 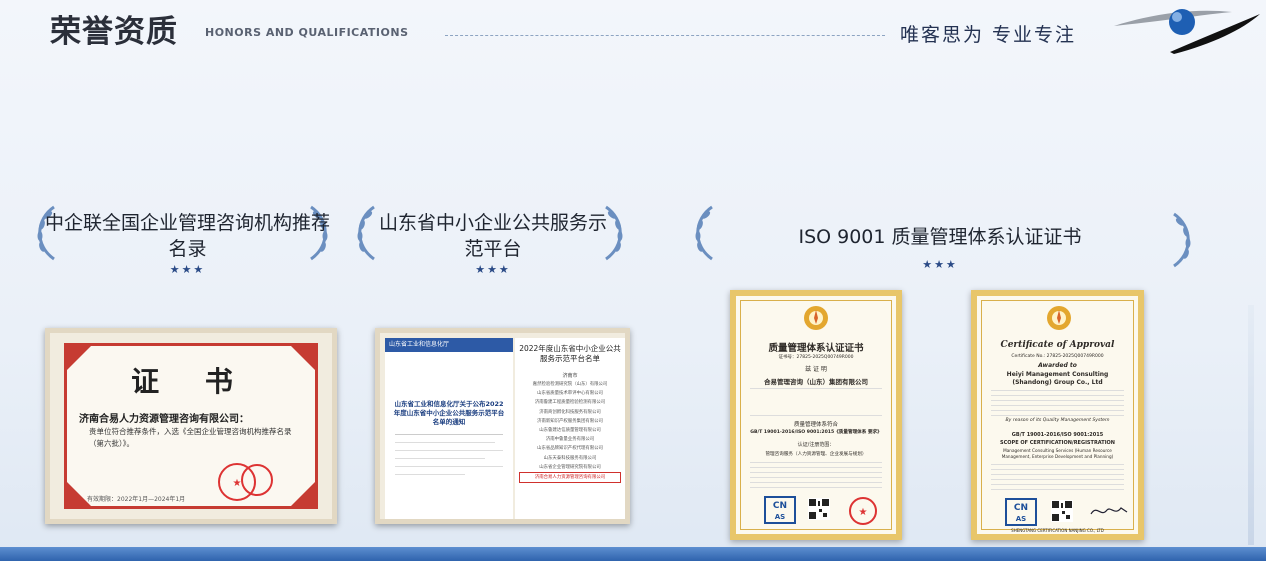 What do you see at coordinates (570, 421) in the screenshot?
I see `list-item: 济南新知识产权服务集团有限公司` at bounding box center [570, 421].